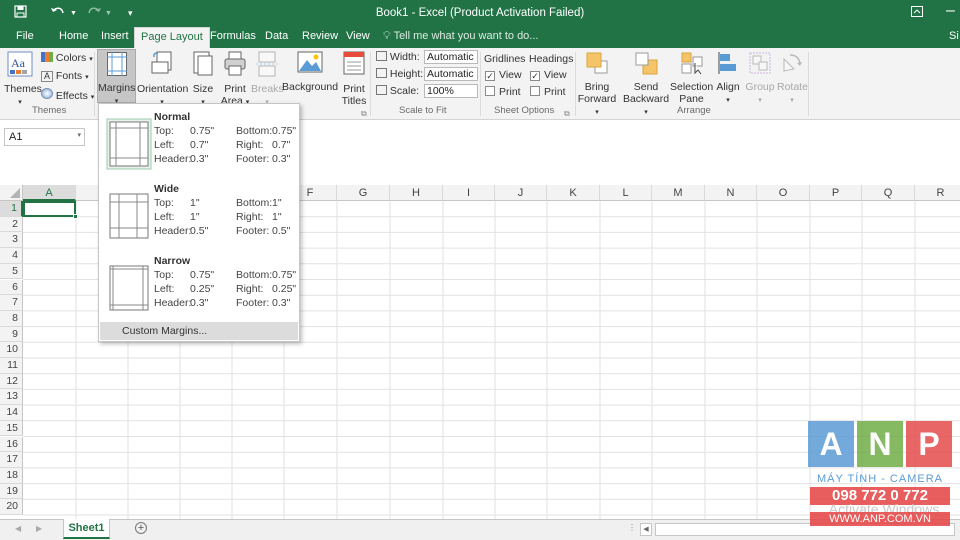  I want to click on print-area-button: PrintArea ▾, so click(235, 80).